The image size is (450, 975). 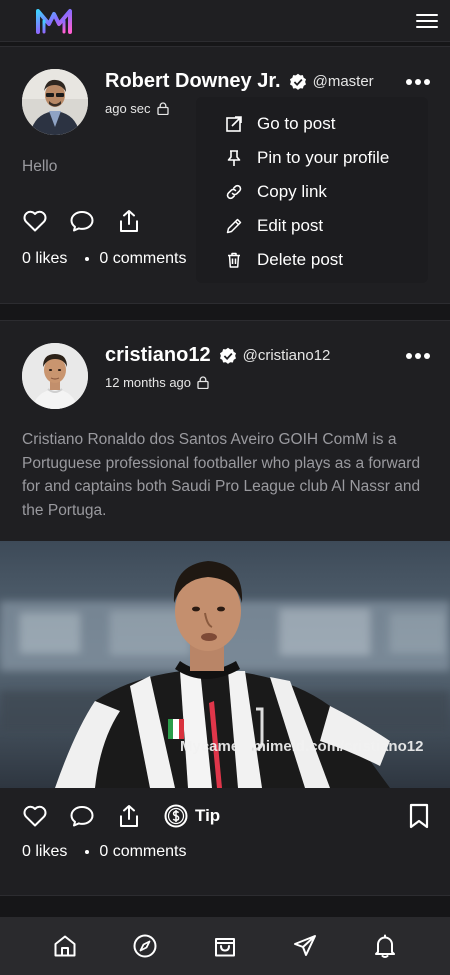 What do you see at coordinates (385, 946) in the screenshot?
I see `bell-icon` at bounding box center [385, 946].